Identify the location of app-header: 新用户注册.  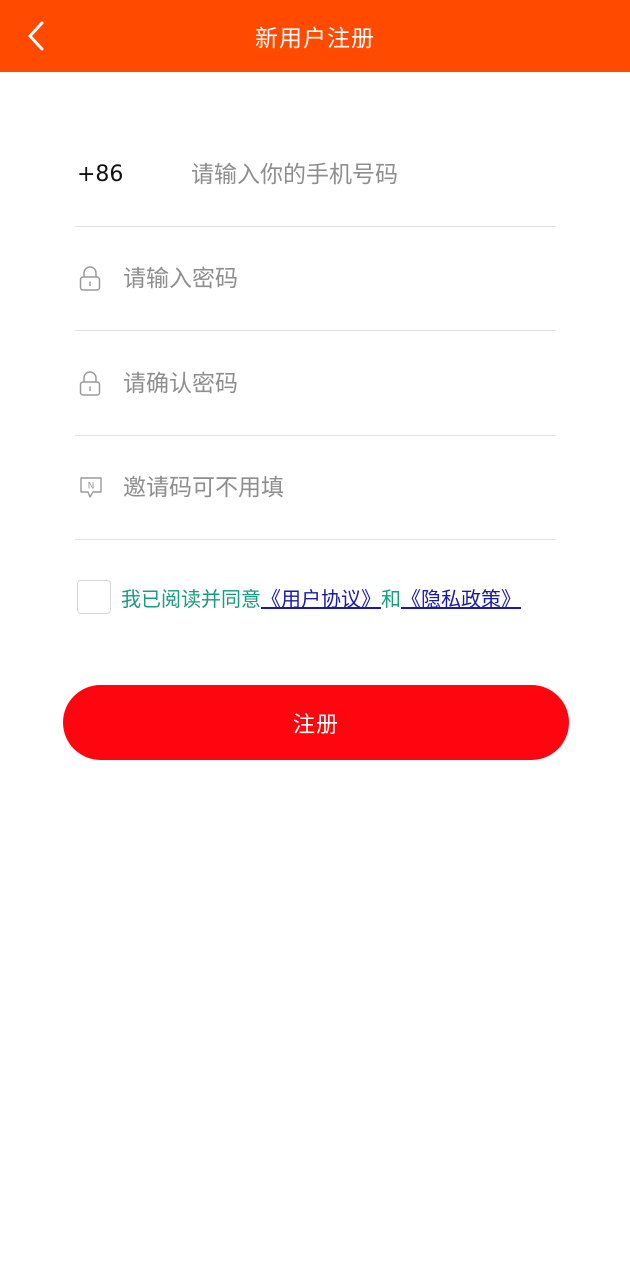
(315, 36).